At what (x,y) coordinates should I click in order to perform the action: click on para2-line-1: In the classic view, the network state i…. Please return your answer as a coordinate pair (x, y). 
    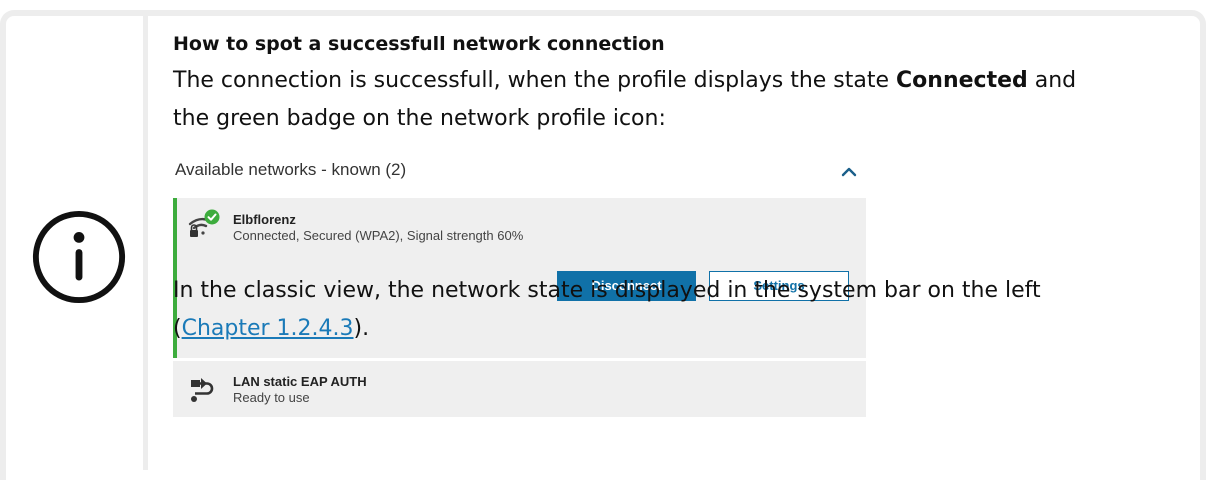
    Looking at the image, I should click on (607, 290).